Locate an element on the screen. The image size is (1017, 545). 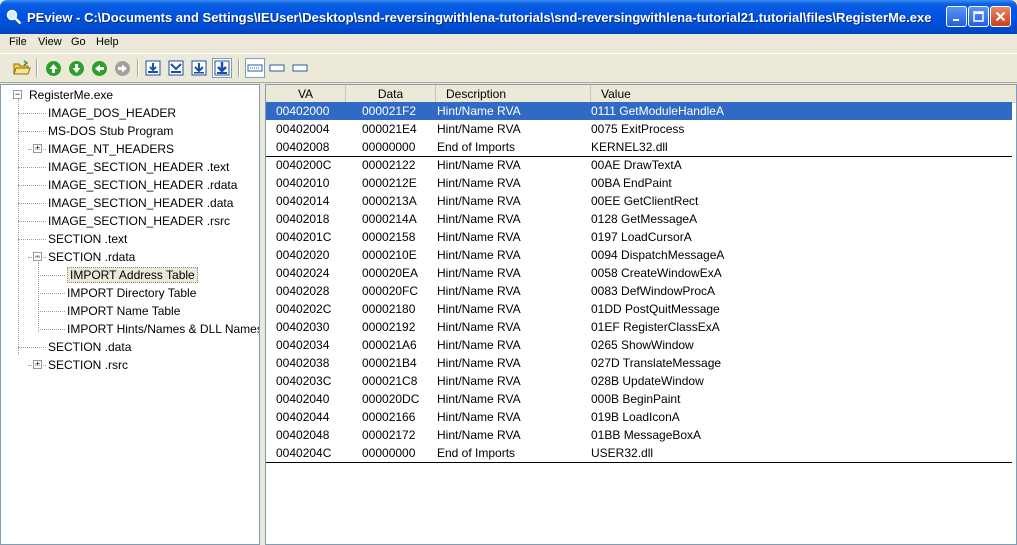
table-row: 0040204C 00000000 End of Imports USER32.dll is located at coordinates (639, 453).